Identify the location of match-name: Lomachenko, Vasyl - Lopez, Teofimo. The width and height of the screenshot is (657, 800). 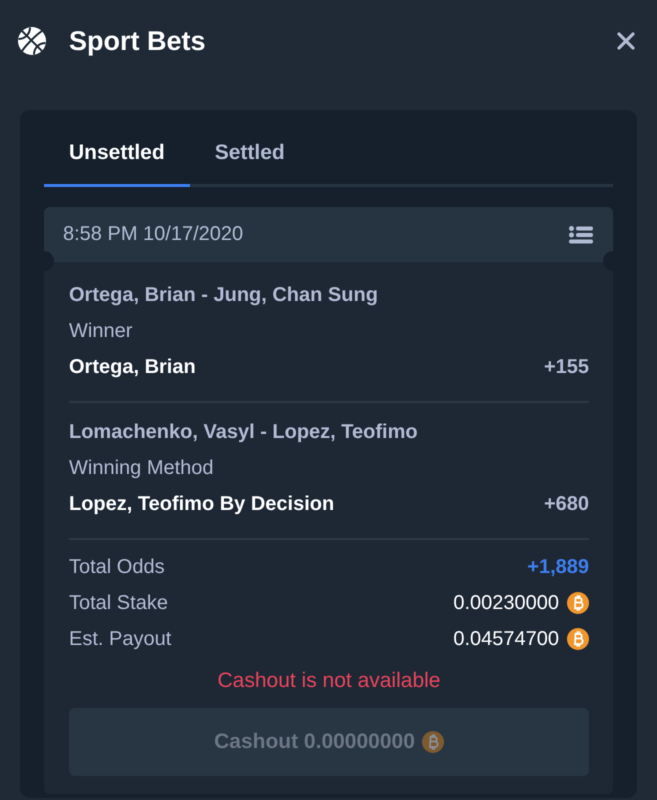
(243, 432).